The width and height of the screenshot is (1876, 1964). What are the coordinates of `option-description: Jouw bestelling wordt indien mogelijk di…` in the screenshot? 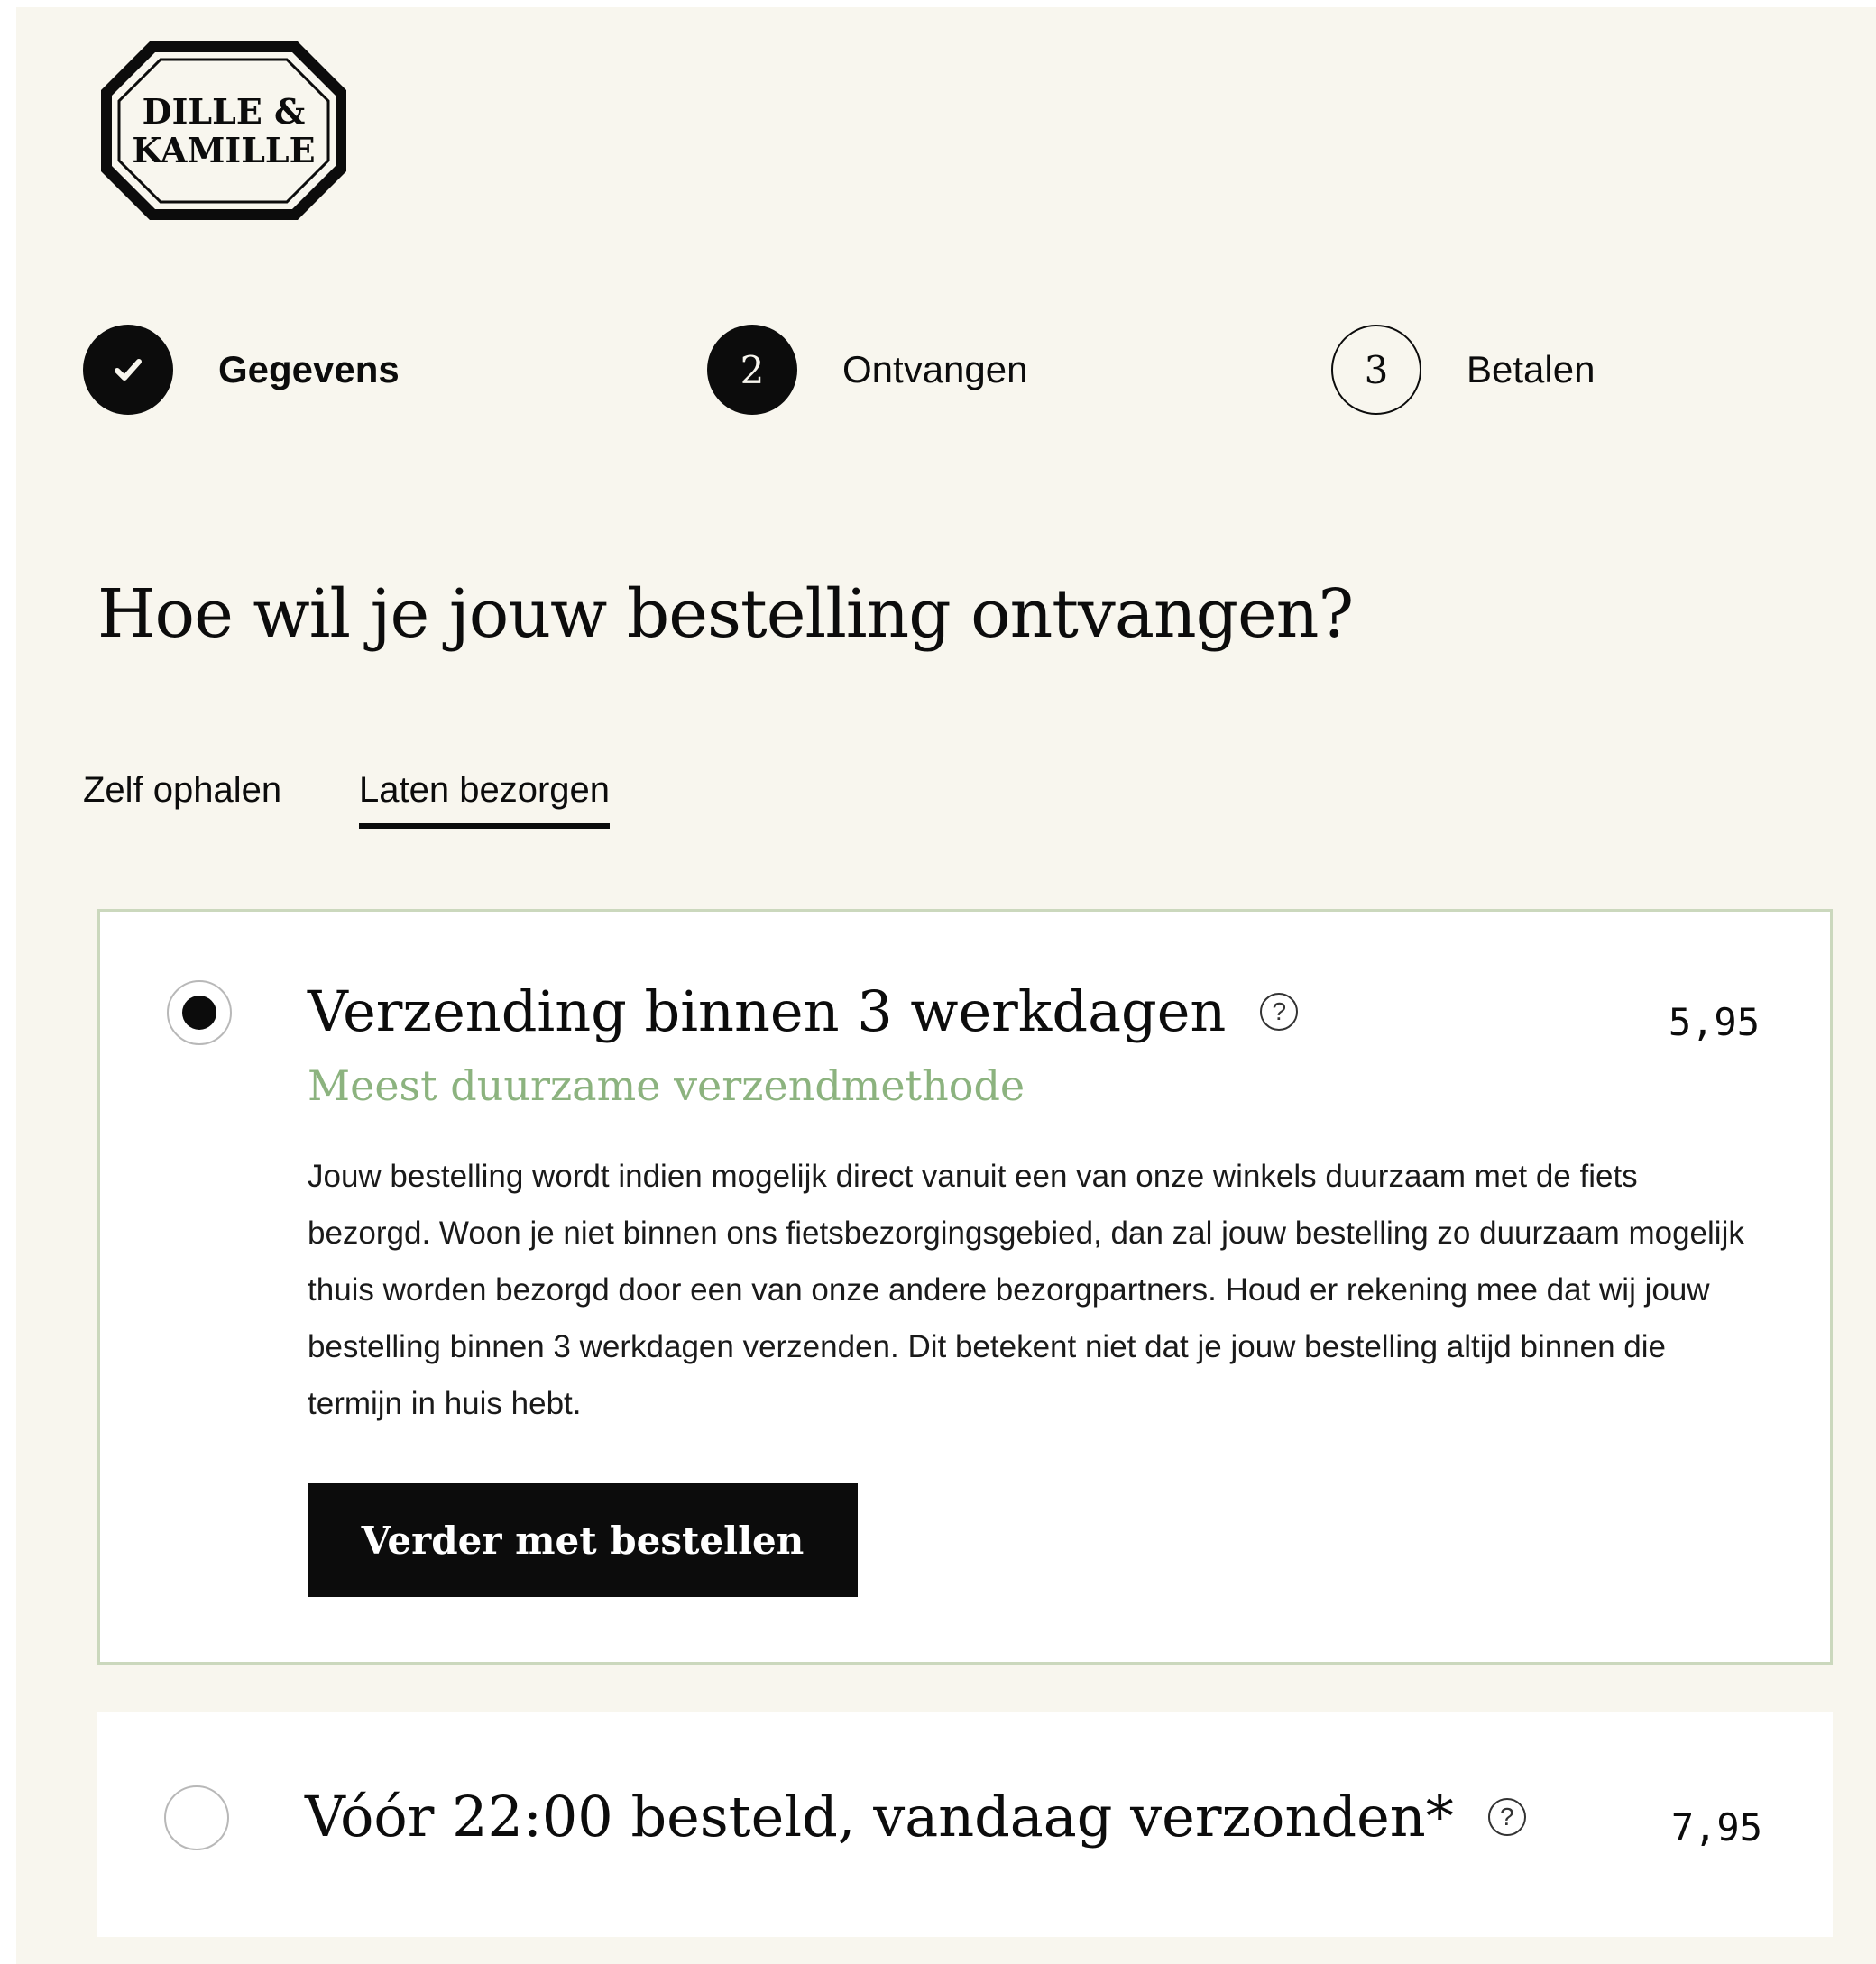 It's located at (1026, 1290).